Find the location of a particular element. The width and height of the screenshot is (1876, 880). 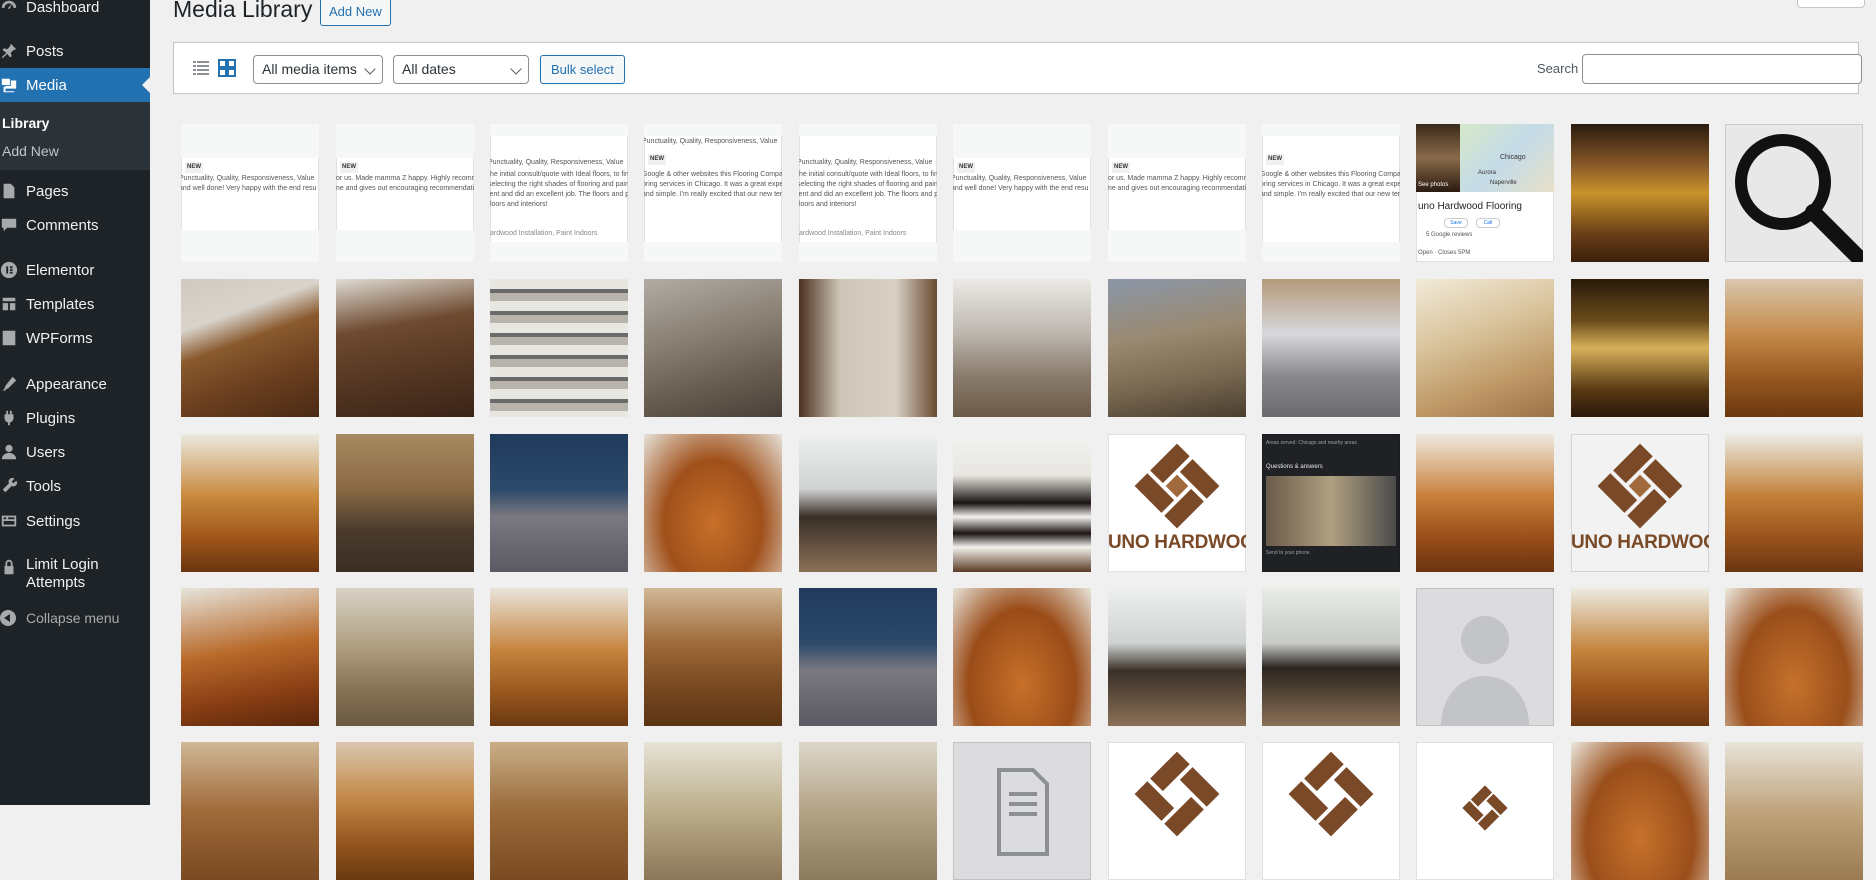

add-new-button: Add New is located at coordinates (355, 13).